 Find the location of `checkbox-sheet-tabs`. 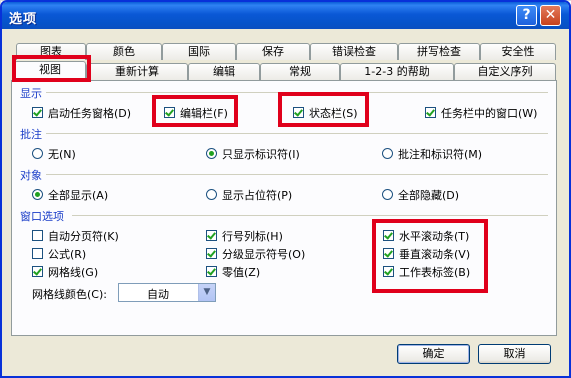

checkbox-sheet-tabs is located at coordinates (388, 271).